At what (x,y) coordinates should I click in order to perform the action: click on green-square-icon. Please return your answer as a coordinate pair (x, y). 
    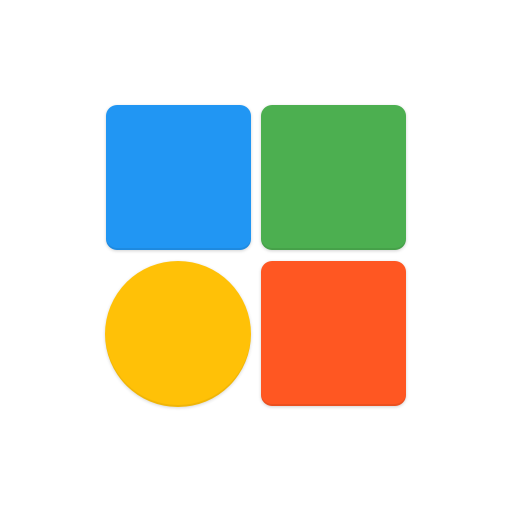
    Looking at the image, I should click on (333, 177).